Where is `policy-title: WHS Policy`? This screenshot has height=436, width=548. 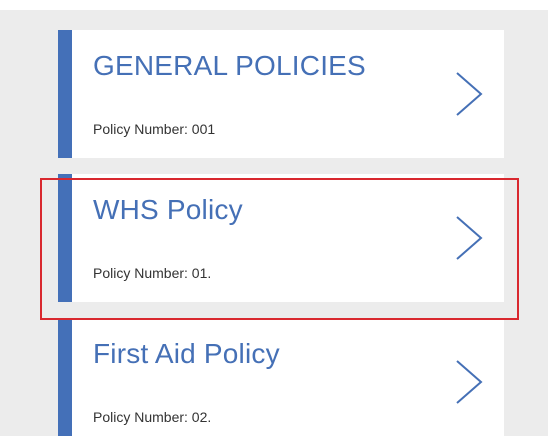 policy-title: WHS Policy is located at coordinates (168, 209).